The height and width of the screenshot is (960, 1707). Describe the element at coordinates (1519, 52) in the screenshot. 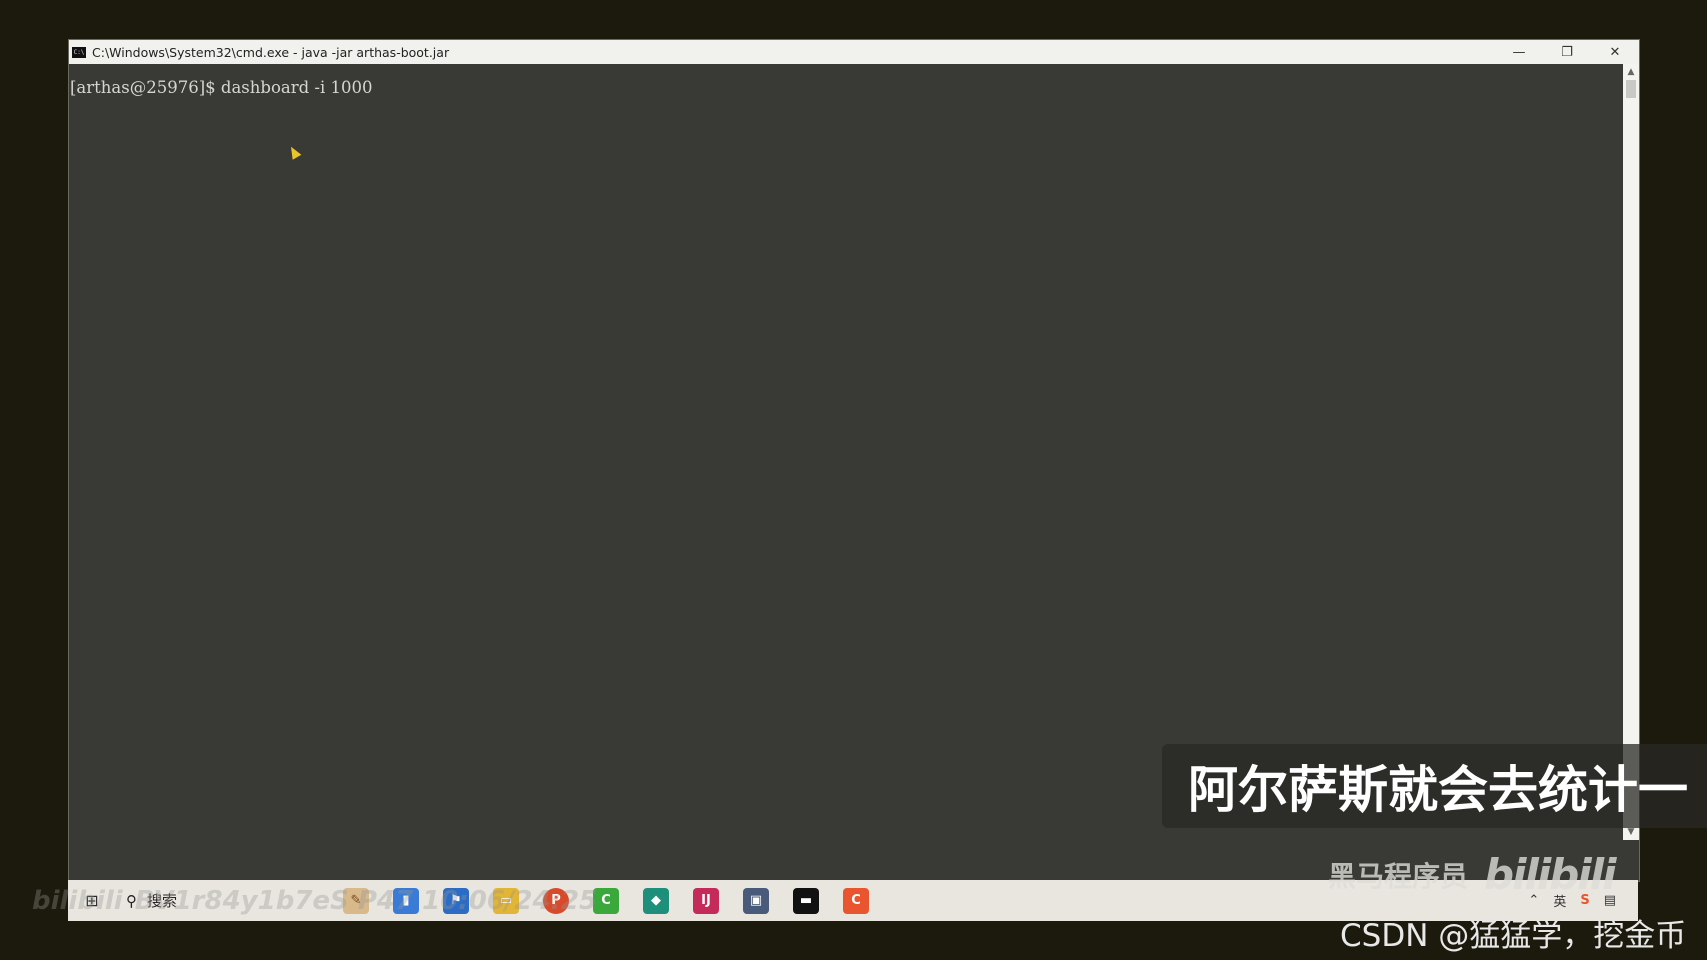

I see `minimize-button: —` at that location.